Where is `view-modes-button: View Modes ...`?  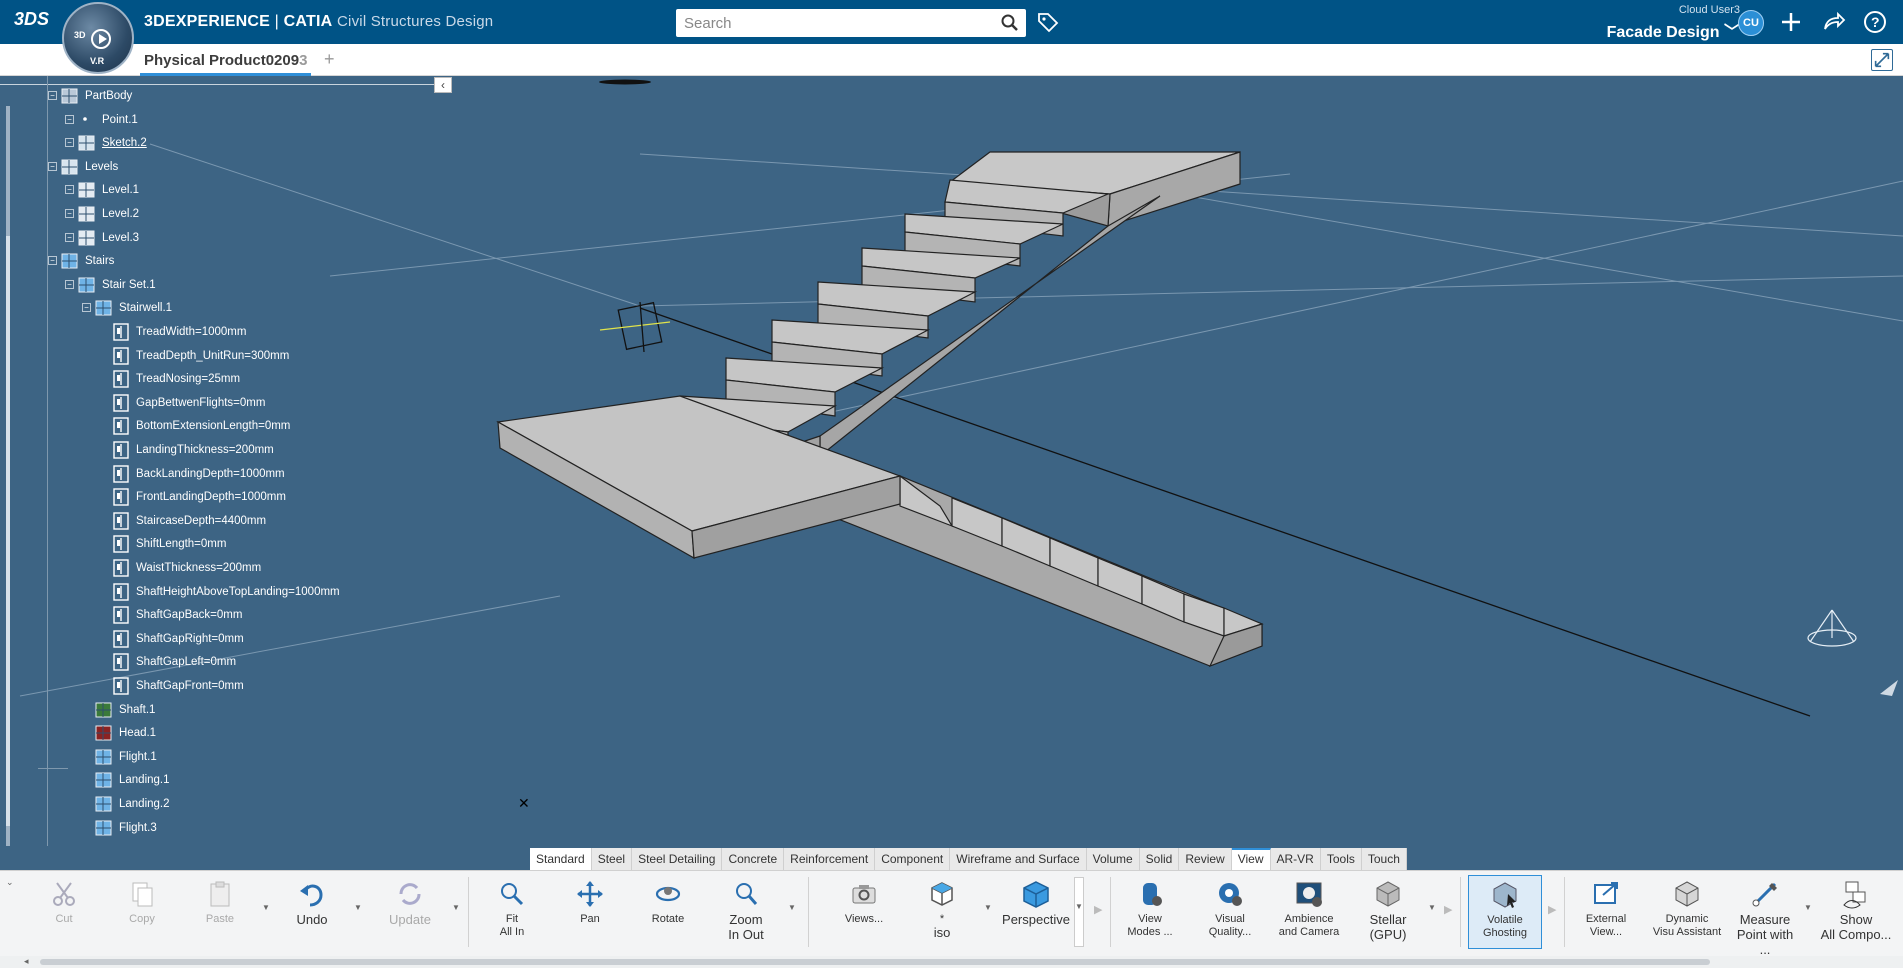 view-modes-button: View Modes ... is located at coordinates (1150, 909).